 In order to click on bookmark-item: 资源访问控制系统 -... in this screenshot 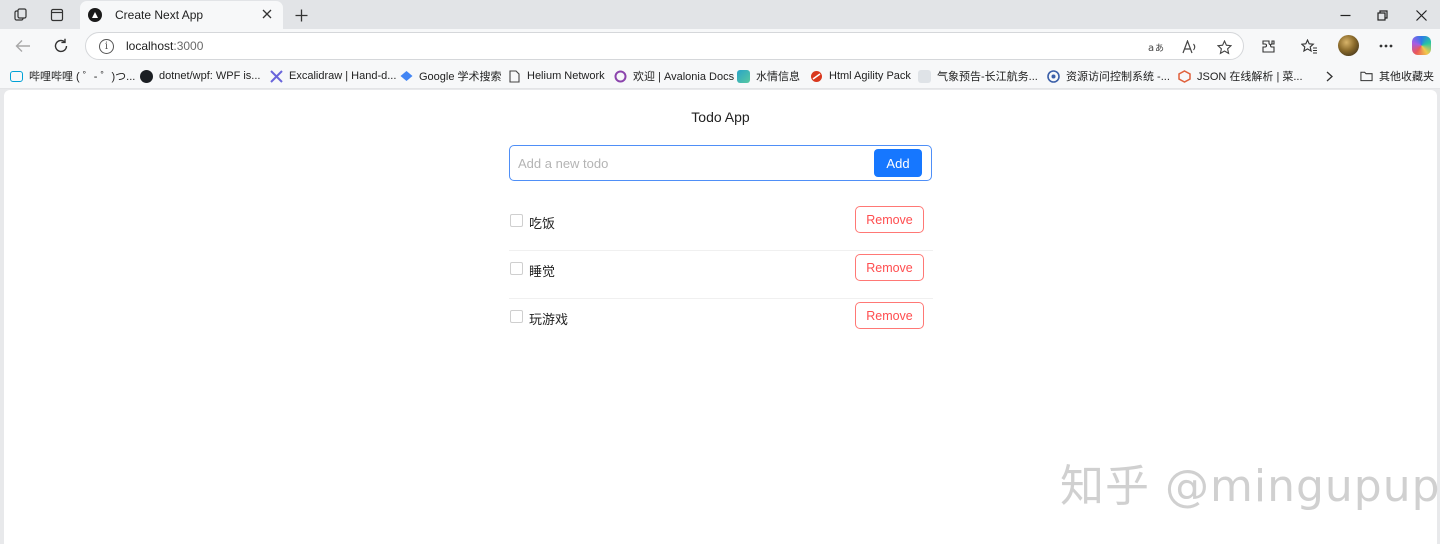, I will do `click(1108, 76)`.